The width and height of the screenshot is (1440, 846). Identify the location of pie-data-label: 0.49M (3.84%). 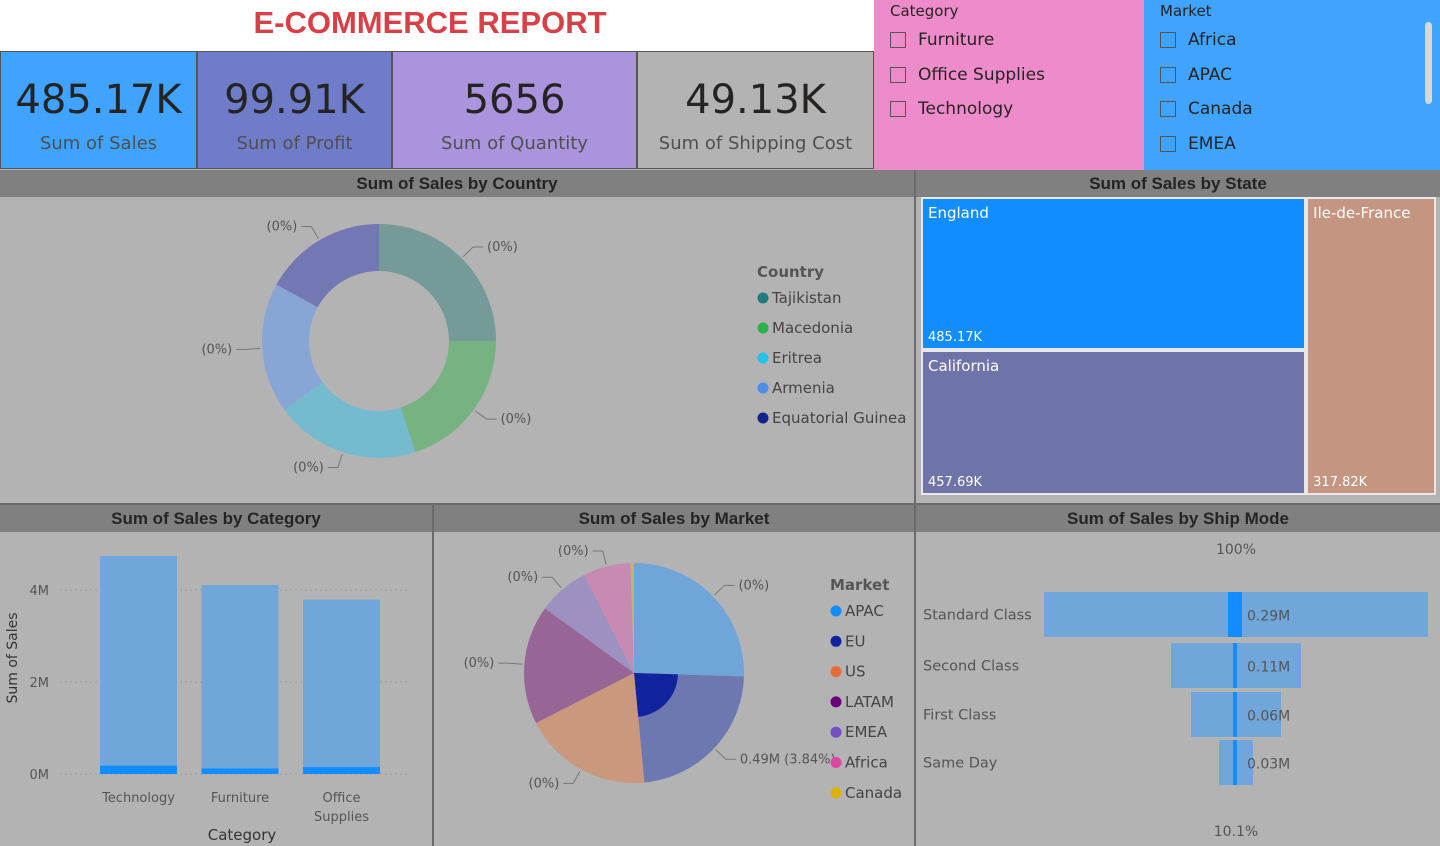
(788, 759).